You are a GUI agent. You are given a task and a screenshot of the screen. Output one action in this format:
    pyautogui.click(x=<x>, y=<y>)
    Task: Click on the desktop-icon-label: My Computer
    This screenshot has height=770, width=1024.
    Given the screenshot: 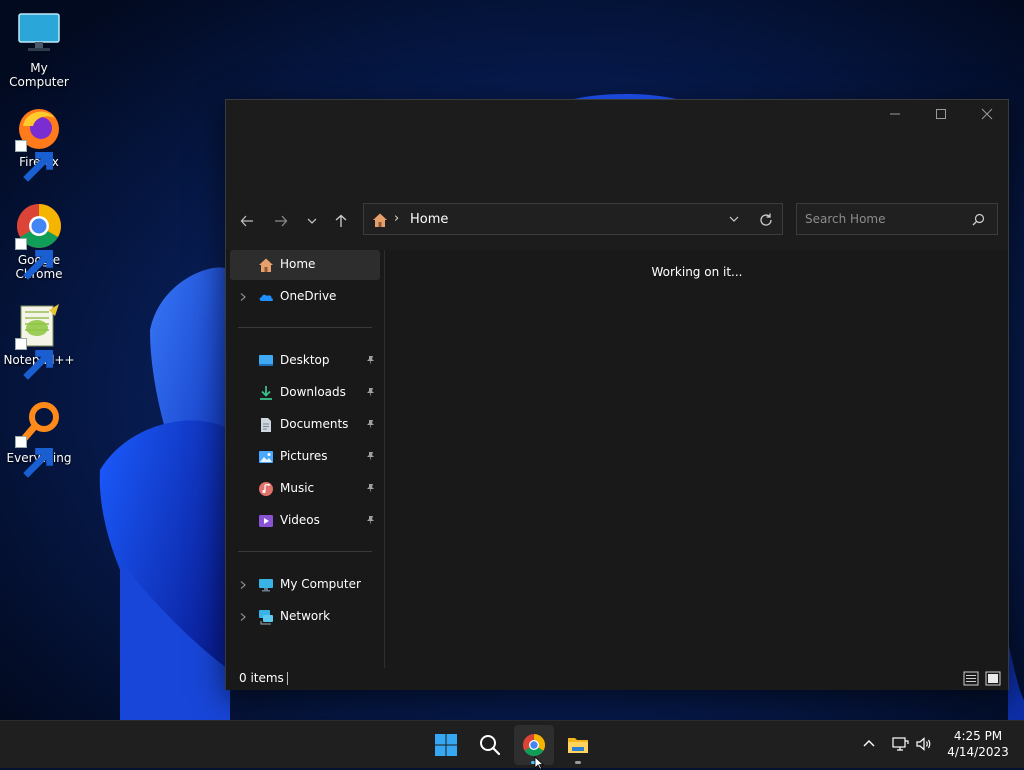 What is the action you would take?
    pyautogui.click(x=39, y=75)
    